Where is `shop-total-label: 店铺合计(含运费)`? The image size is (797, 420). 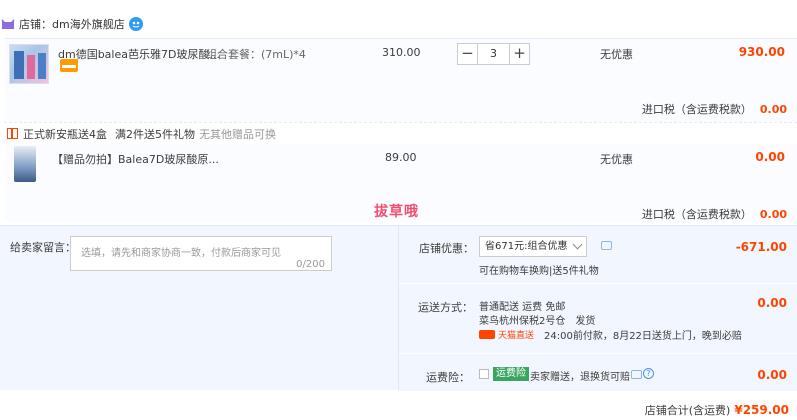 shop-total-label: 店铺合计(含运费) is located at coordinates (687, 410).